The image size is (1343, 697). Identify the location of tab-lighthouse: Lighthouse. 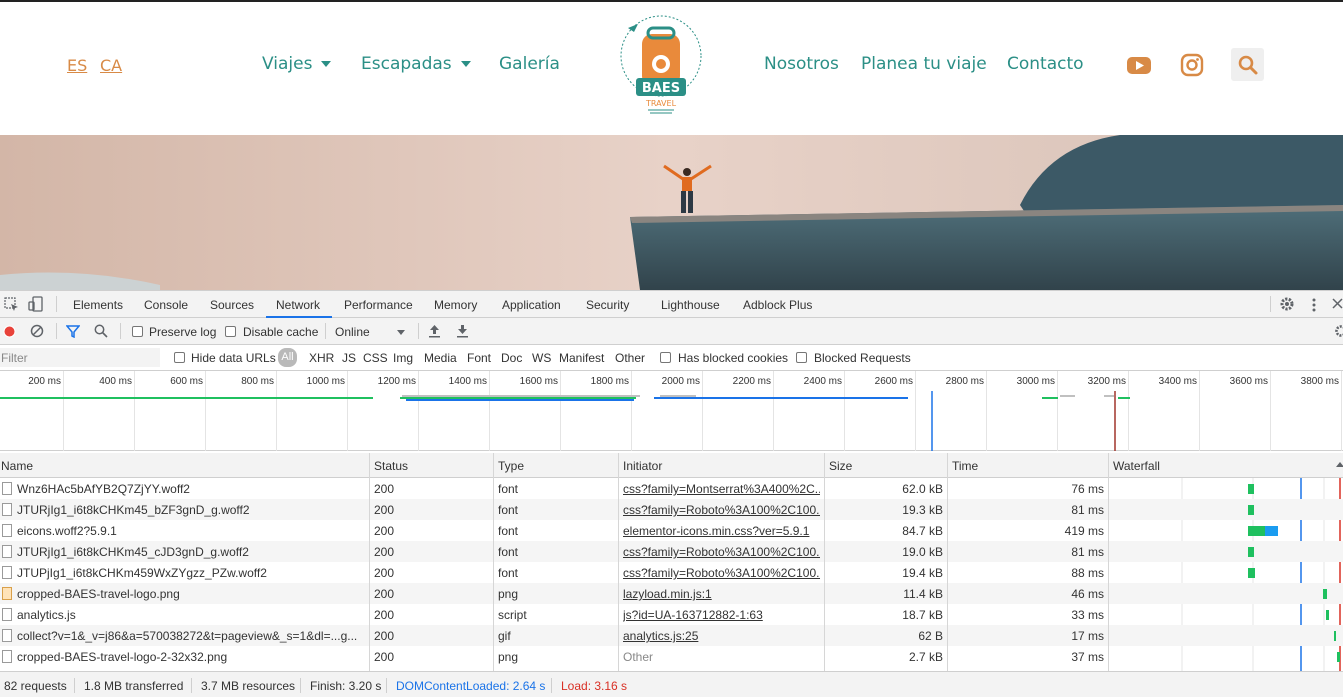
(690, 305).